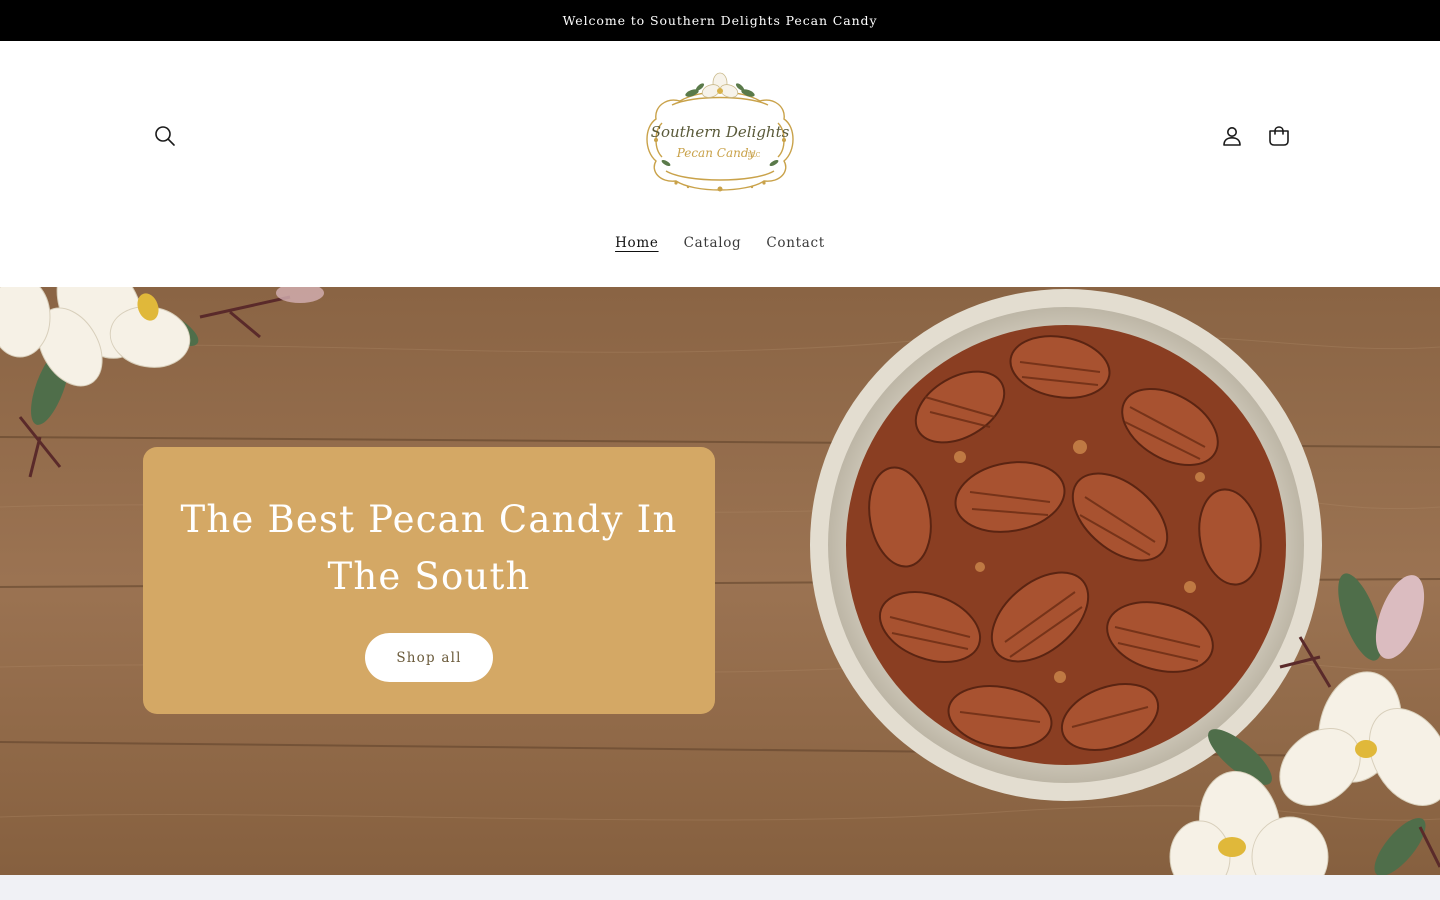  Describe the element at coordinates (712, 243) in the screenshot. I see `nav-item-catalog: Catalog` at that location.